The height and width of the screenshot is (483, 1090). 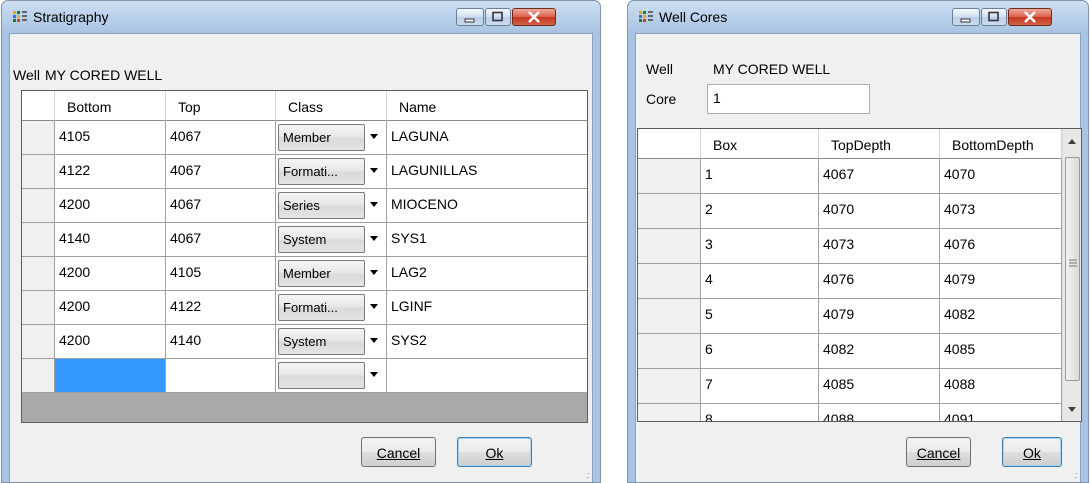 I want to click on bottomdepth-cell: 4076, so click(x=1001, y=246).